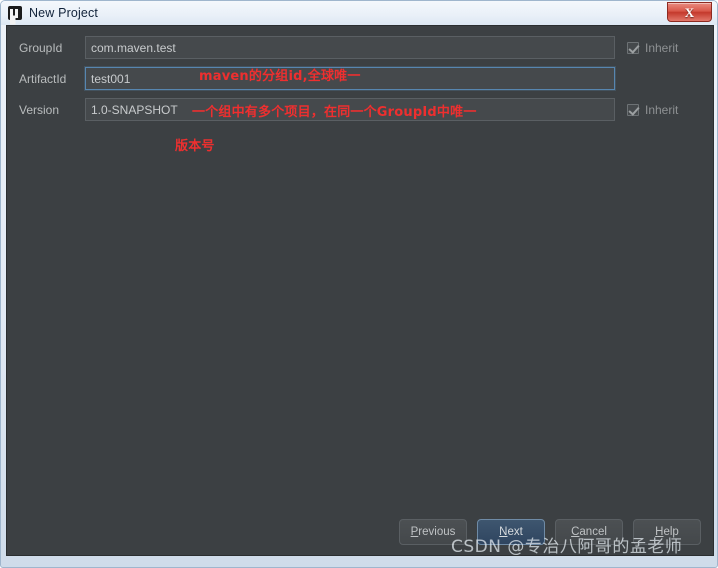 The height and width of the screenshot is (568, 718). What do you see at coordinates (575, 532) in the screenshot?
I see `cancel-button-mnemonic: C` at bounding box center [575, 532].